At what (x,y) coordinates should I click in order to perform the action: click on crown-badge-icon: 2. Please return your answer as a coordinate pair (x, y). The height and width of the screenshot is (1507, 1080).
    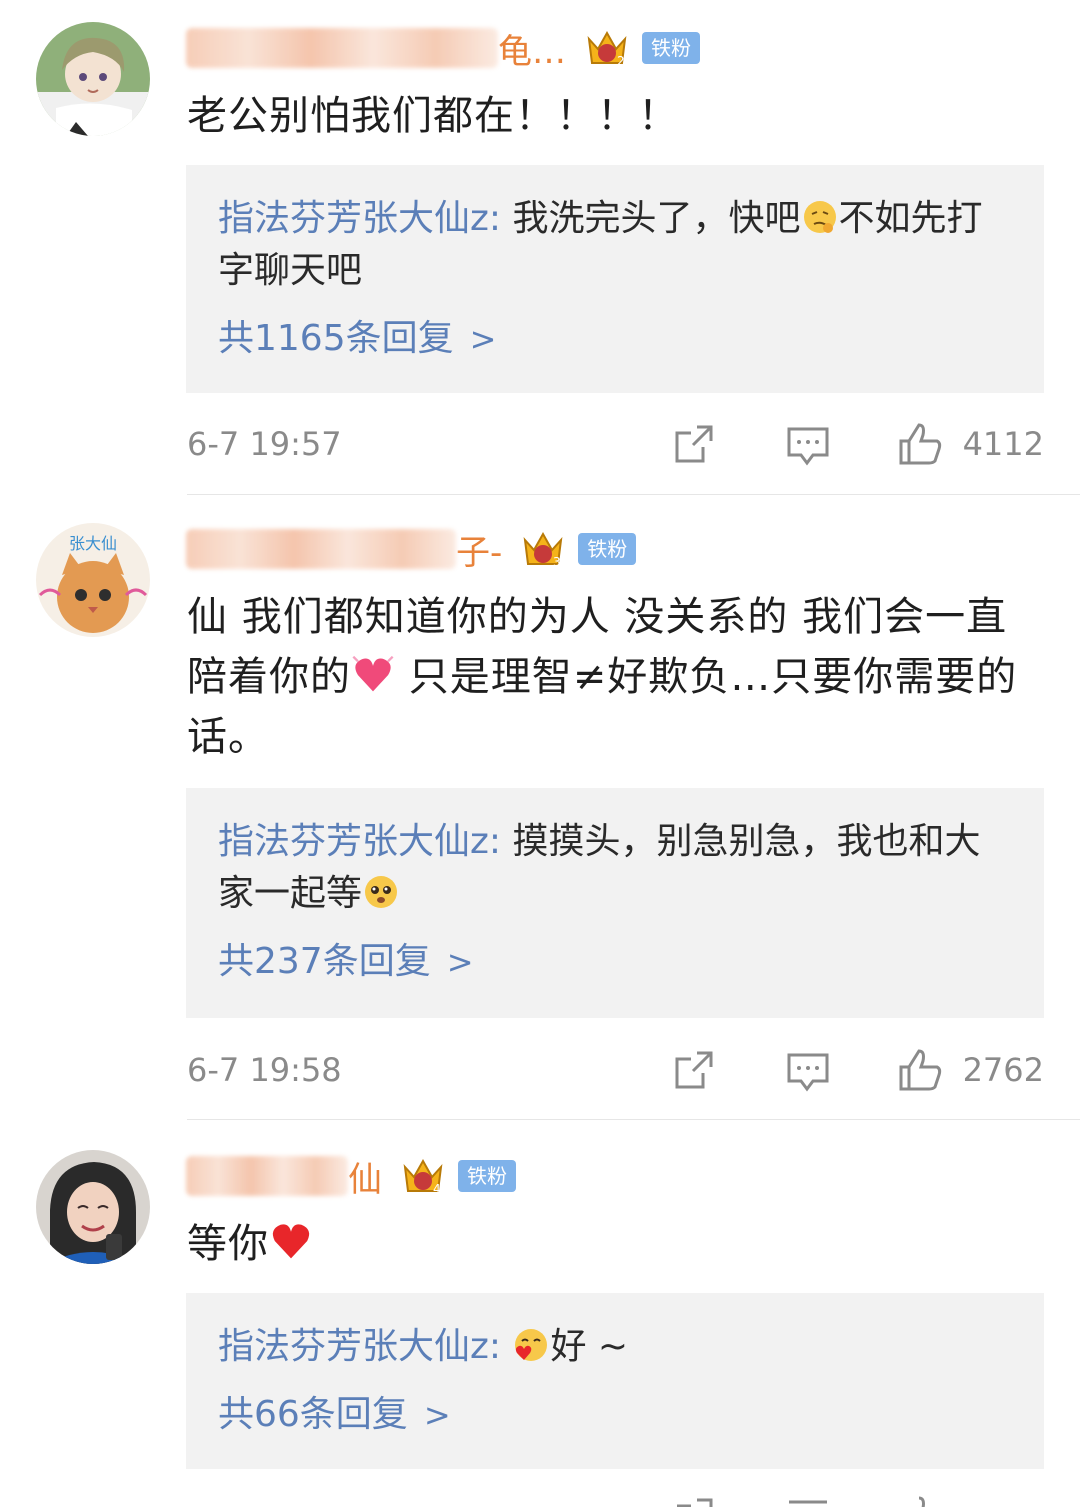
    Looking at the image, I should click on (607, 49).